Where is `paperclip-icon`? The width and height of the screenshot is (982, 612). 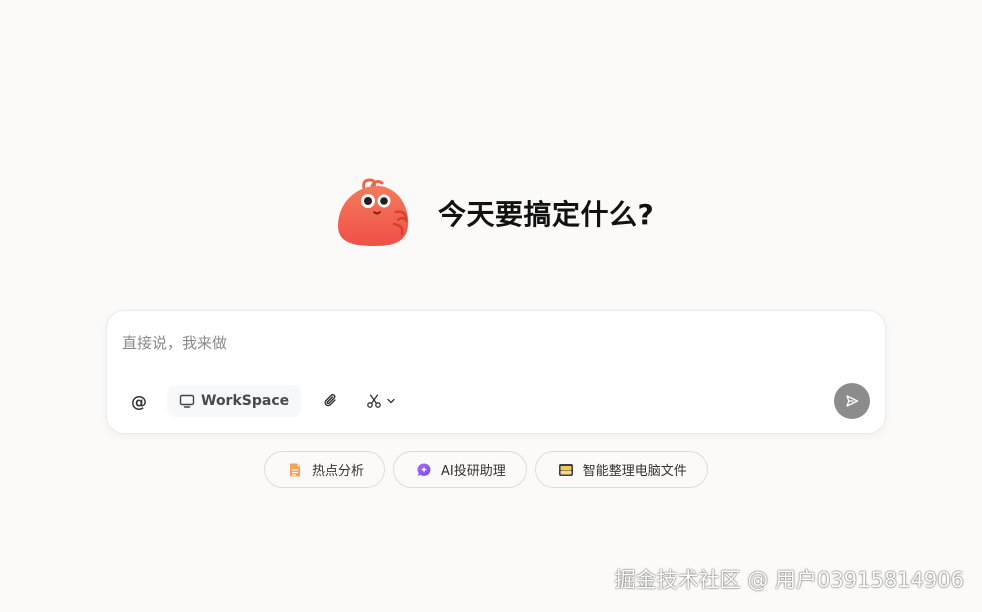 paperclip-icon is located at coordinates (330, 400).